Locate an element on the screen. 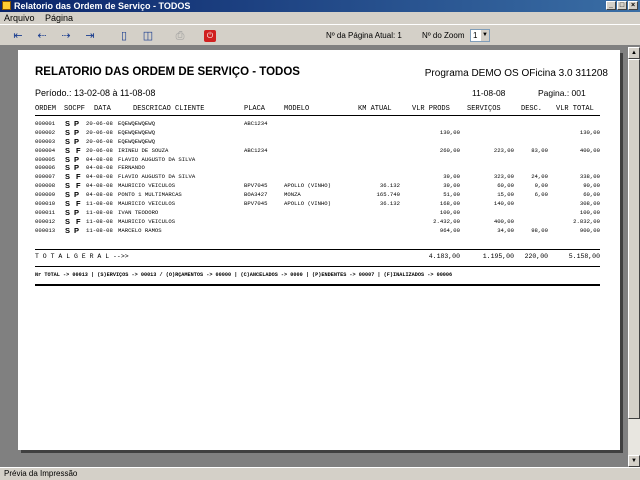 The image size is (640, 480). row-ordem: 000013 is located at coordinates (45, 230).